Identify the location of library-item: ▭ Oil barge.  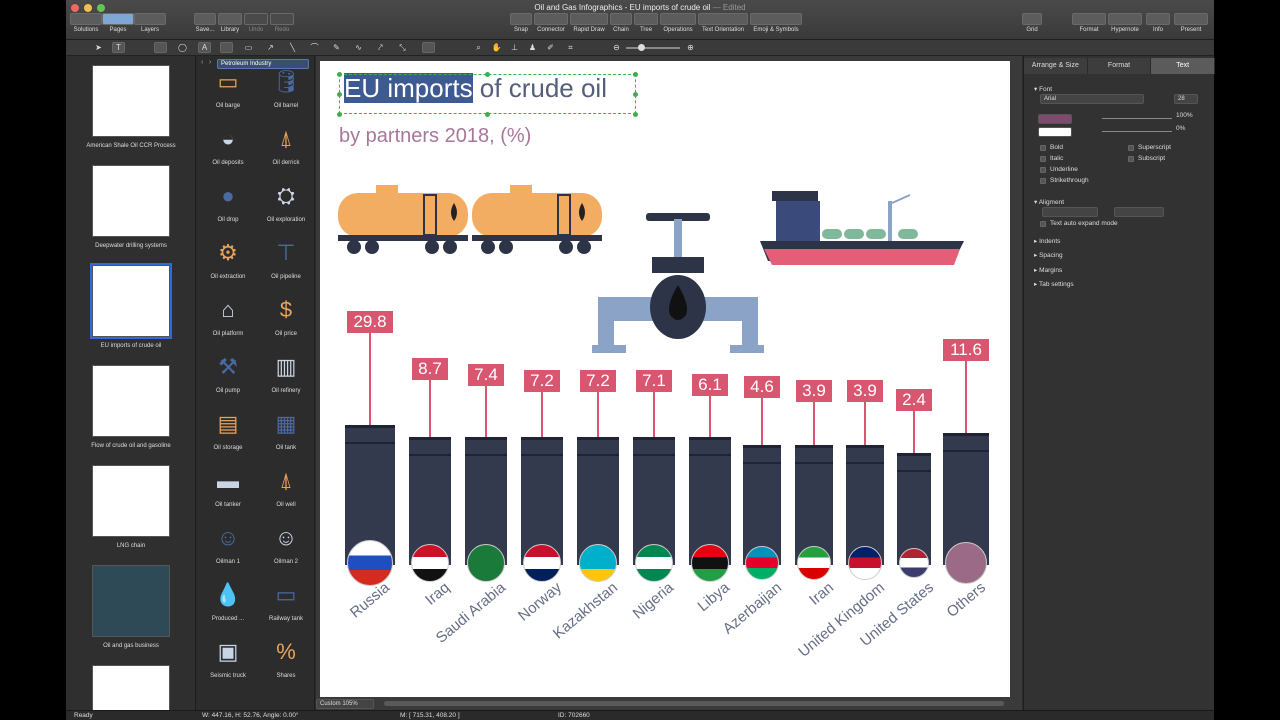
(228, 86).